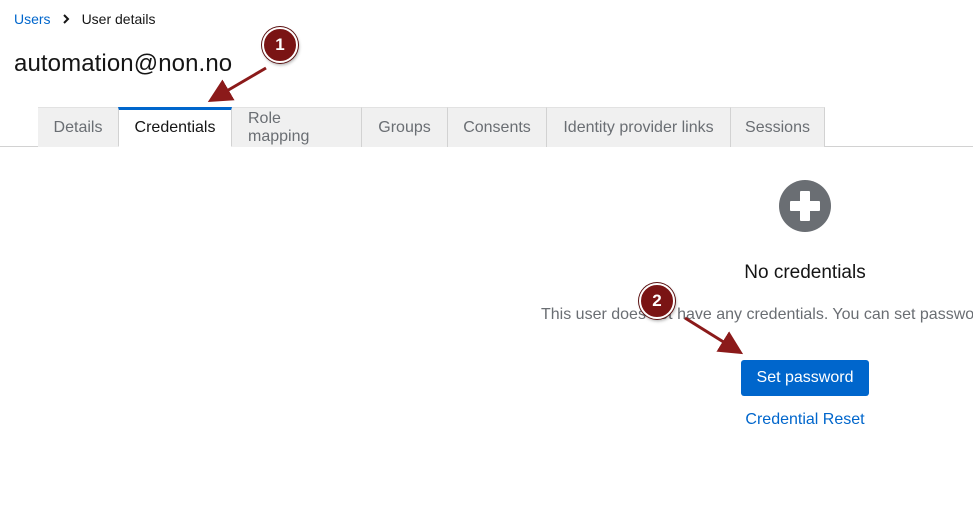 This screenshot has height=532, width=973. I want to click on tab-consents: Consents, so click(497, 127).